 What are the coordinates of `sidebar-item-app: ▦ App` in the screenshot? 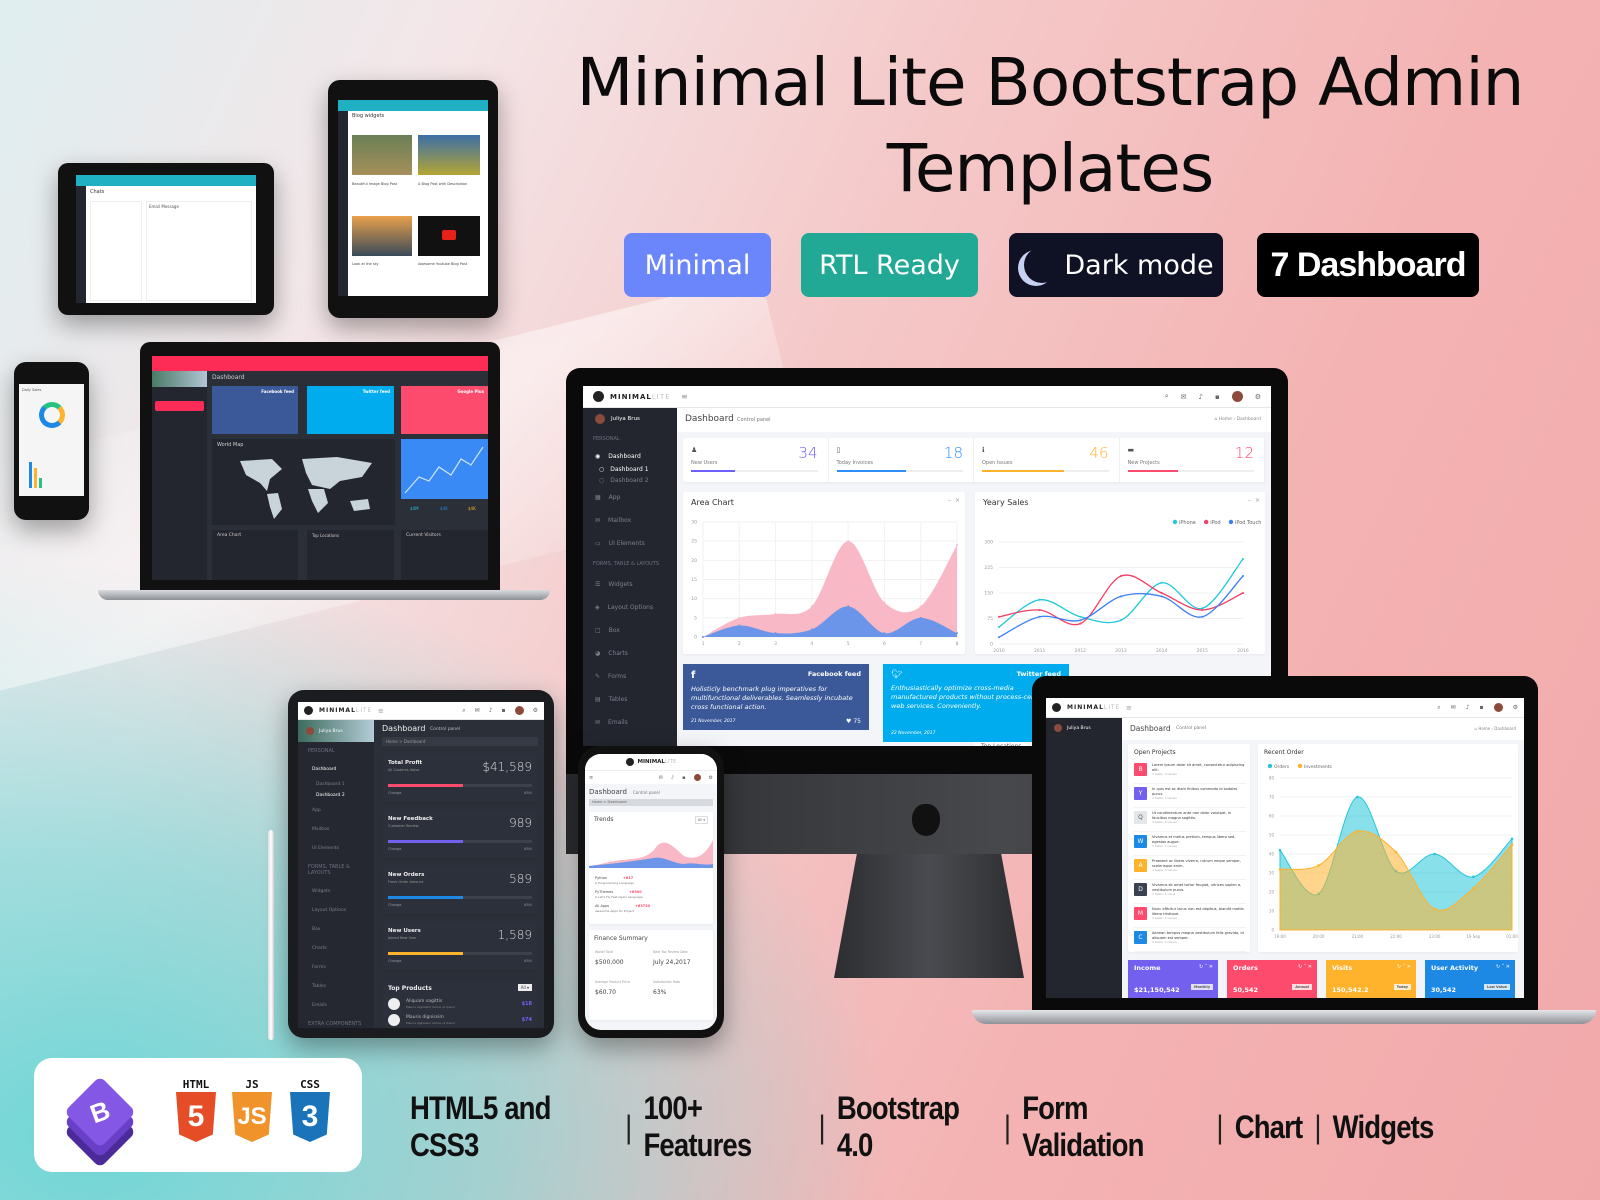 It's located at (630, 497).